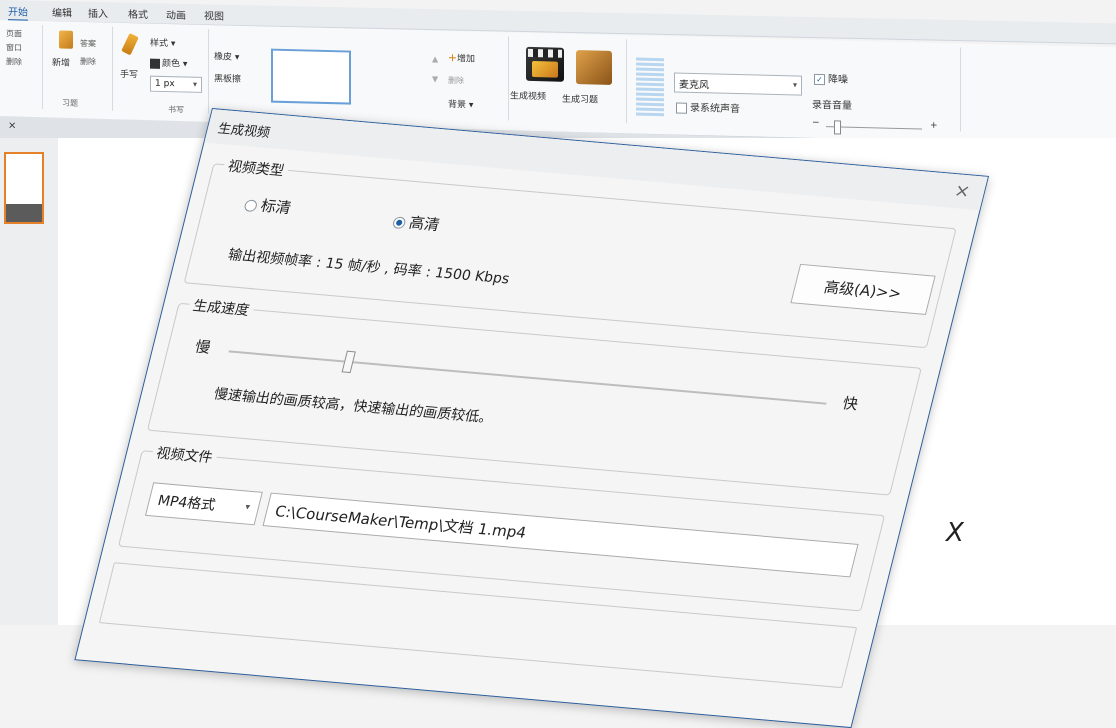  Describe the element at coordinates (62, 11) in the screenshot. I see `tab-edit: 编辑` at that location.